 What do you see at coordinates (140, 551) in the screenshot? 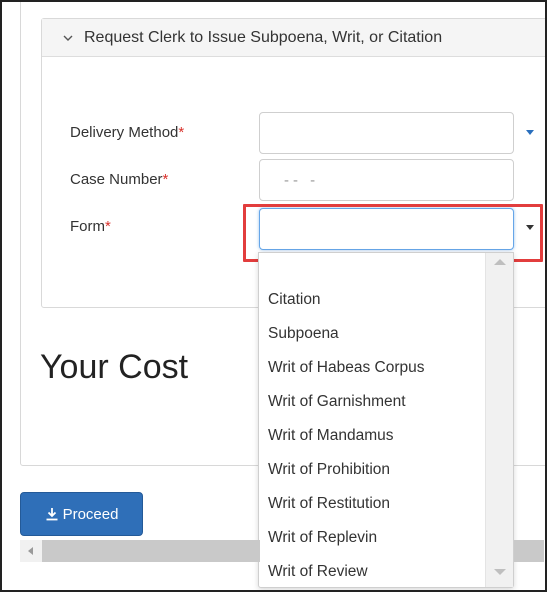
I see `horizontal-scrollbar` at bounding box center [140, 551].